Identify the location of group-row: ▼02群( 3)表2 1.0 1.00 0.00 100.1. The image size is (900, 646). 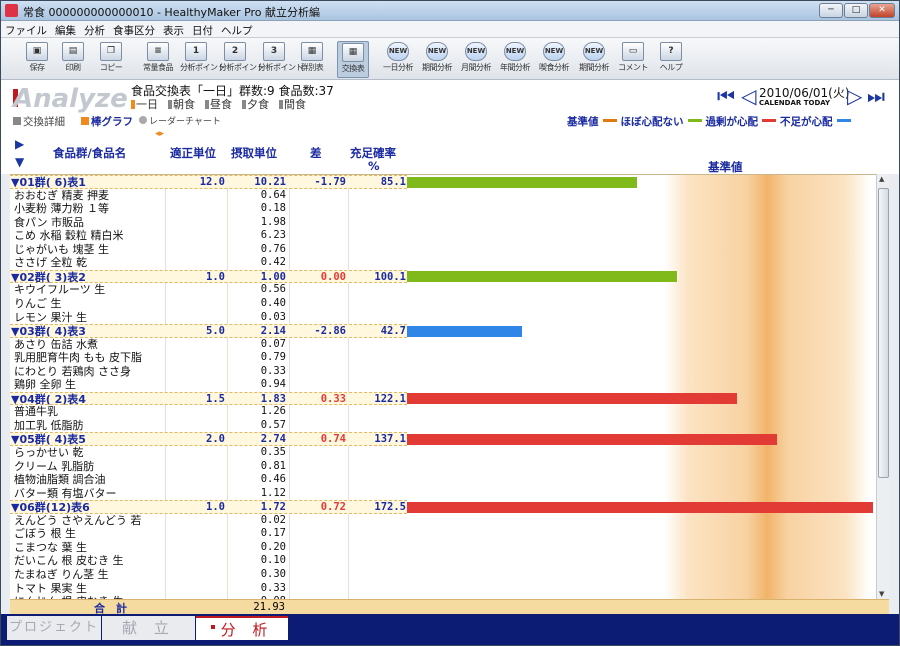
(208, 276).